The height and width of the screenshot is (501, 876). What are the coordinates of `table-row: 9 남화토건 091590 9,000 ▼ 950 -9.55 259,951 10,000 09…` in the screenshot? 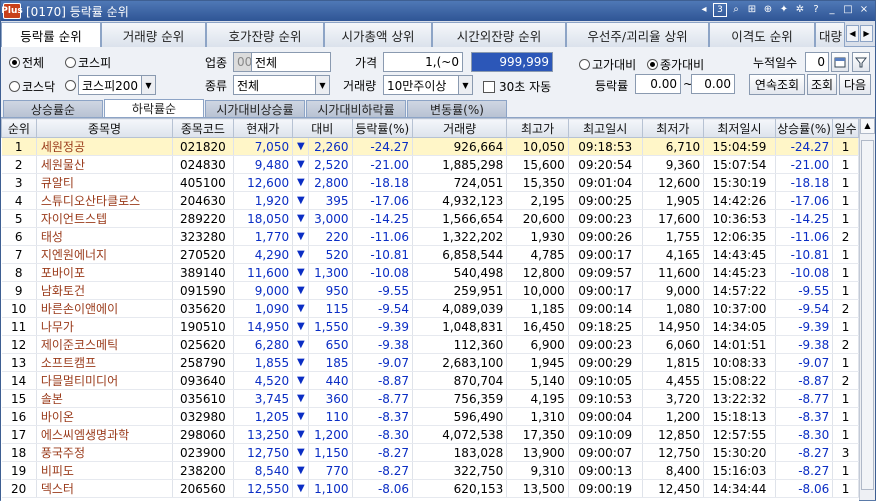 It's located at (430, 290).